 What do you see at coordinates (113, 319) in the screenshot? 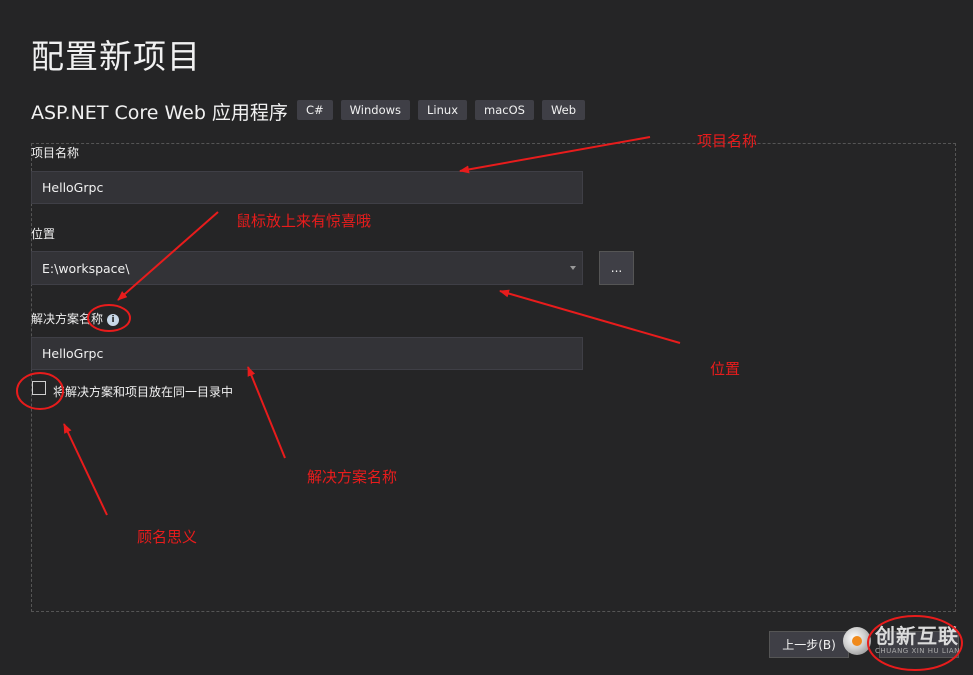
I see `info-icon: i` at bounding box center [113, 319].